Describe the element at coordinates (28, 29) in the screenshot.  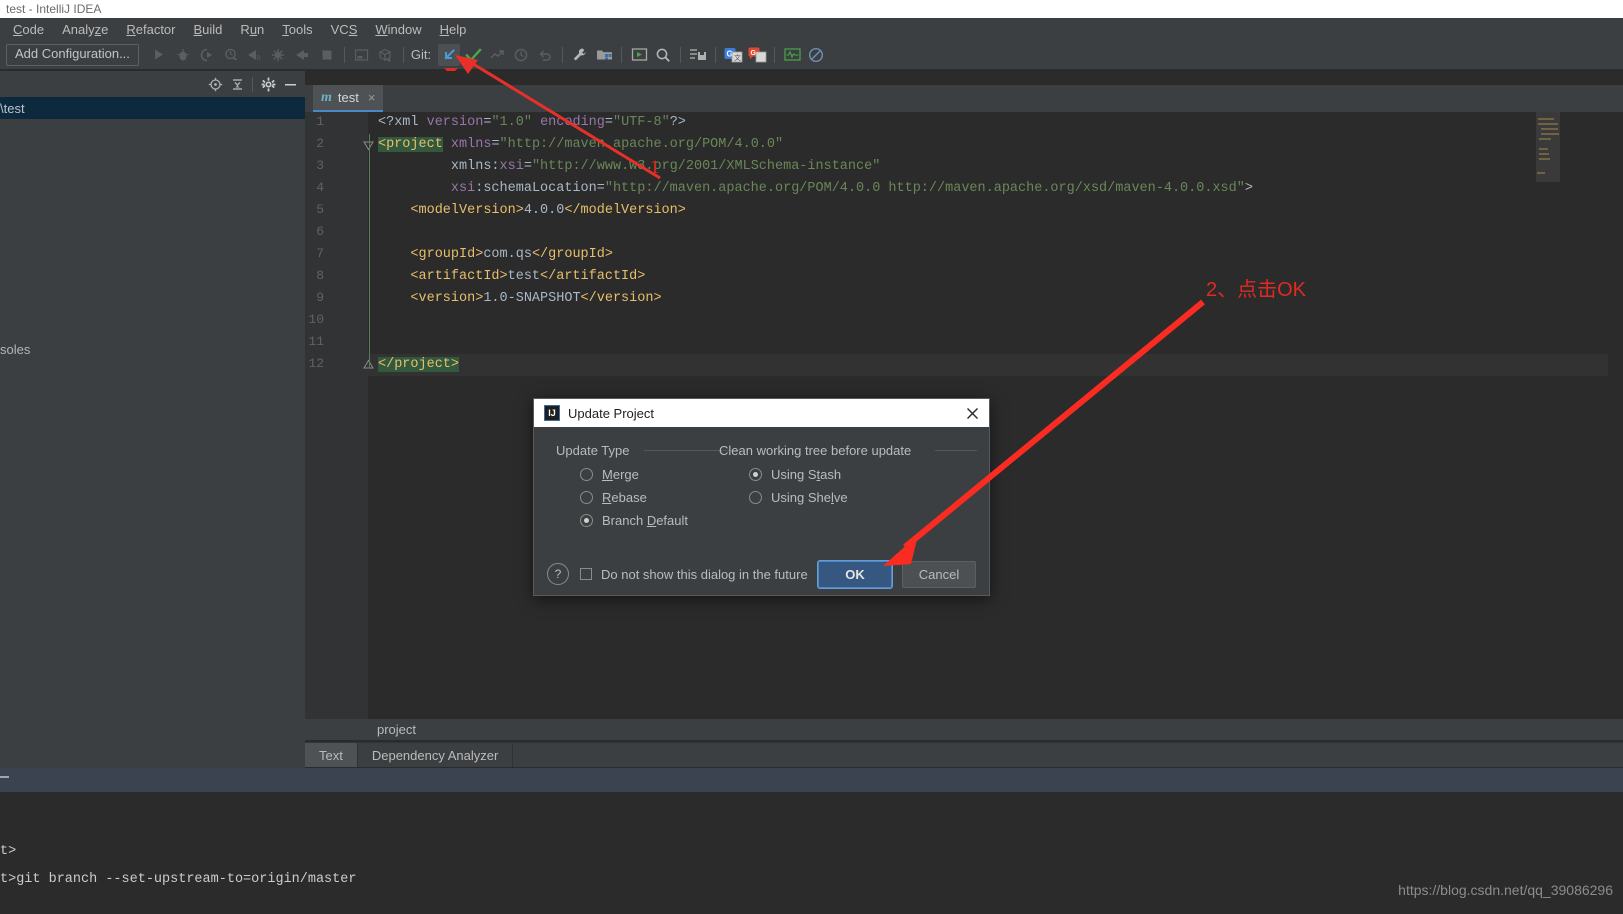
I see `menu-item-code: Code` at that location.